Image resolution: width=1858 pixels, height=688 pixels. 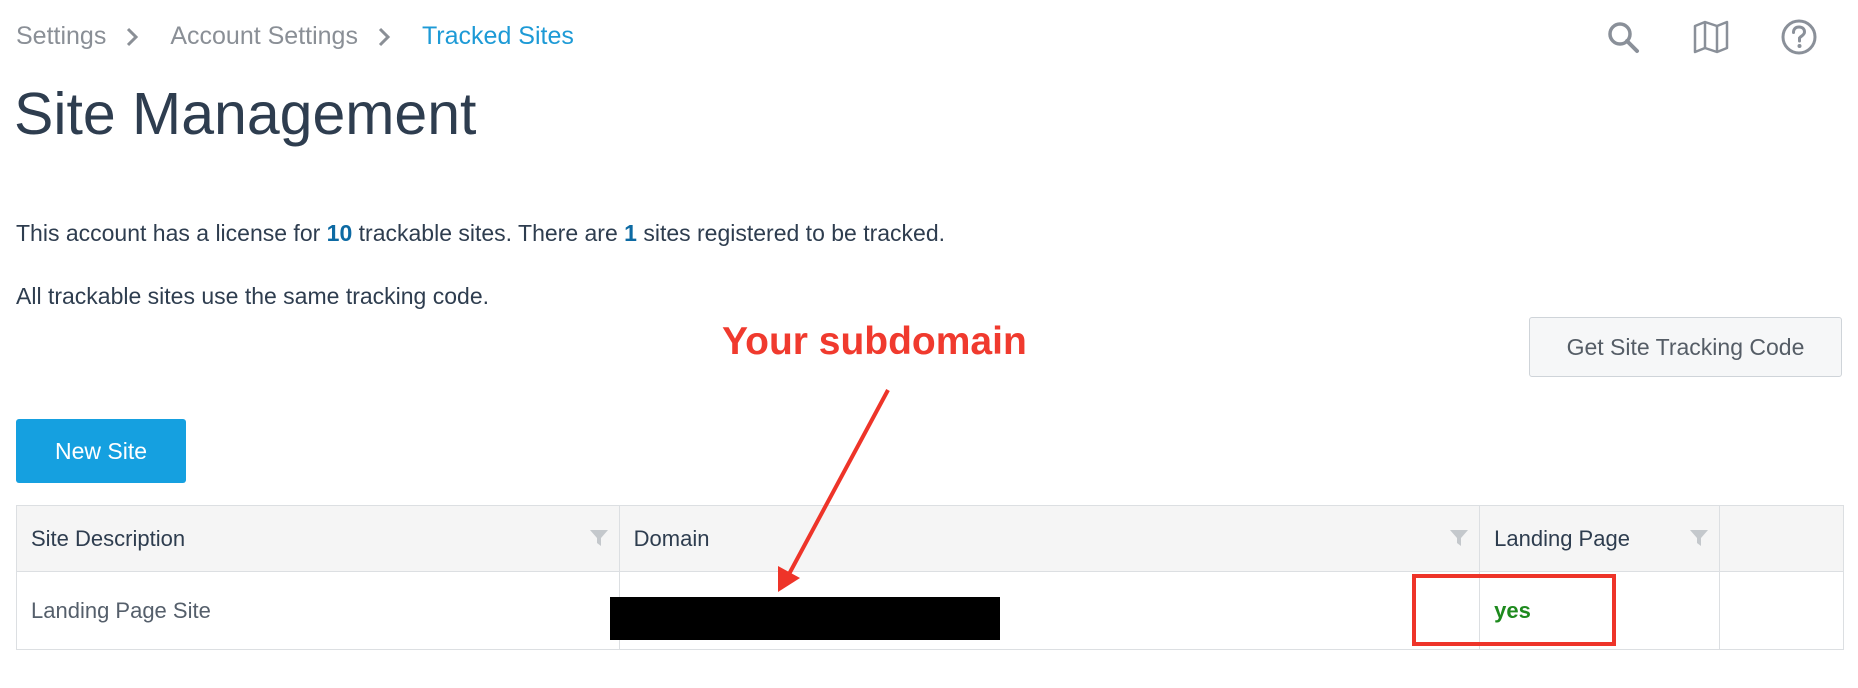 I want to click on annotation-arrow, so click(x=834, y=490).